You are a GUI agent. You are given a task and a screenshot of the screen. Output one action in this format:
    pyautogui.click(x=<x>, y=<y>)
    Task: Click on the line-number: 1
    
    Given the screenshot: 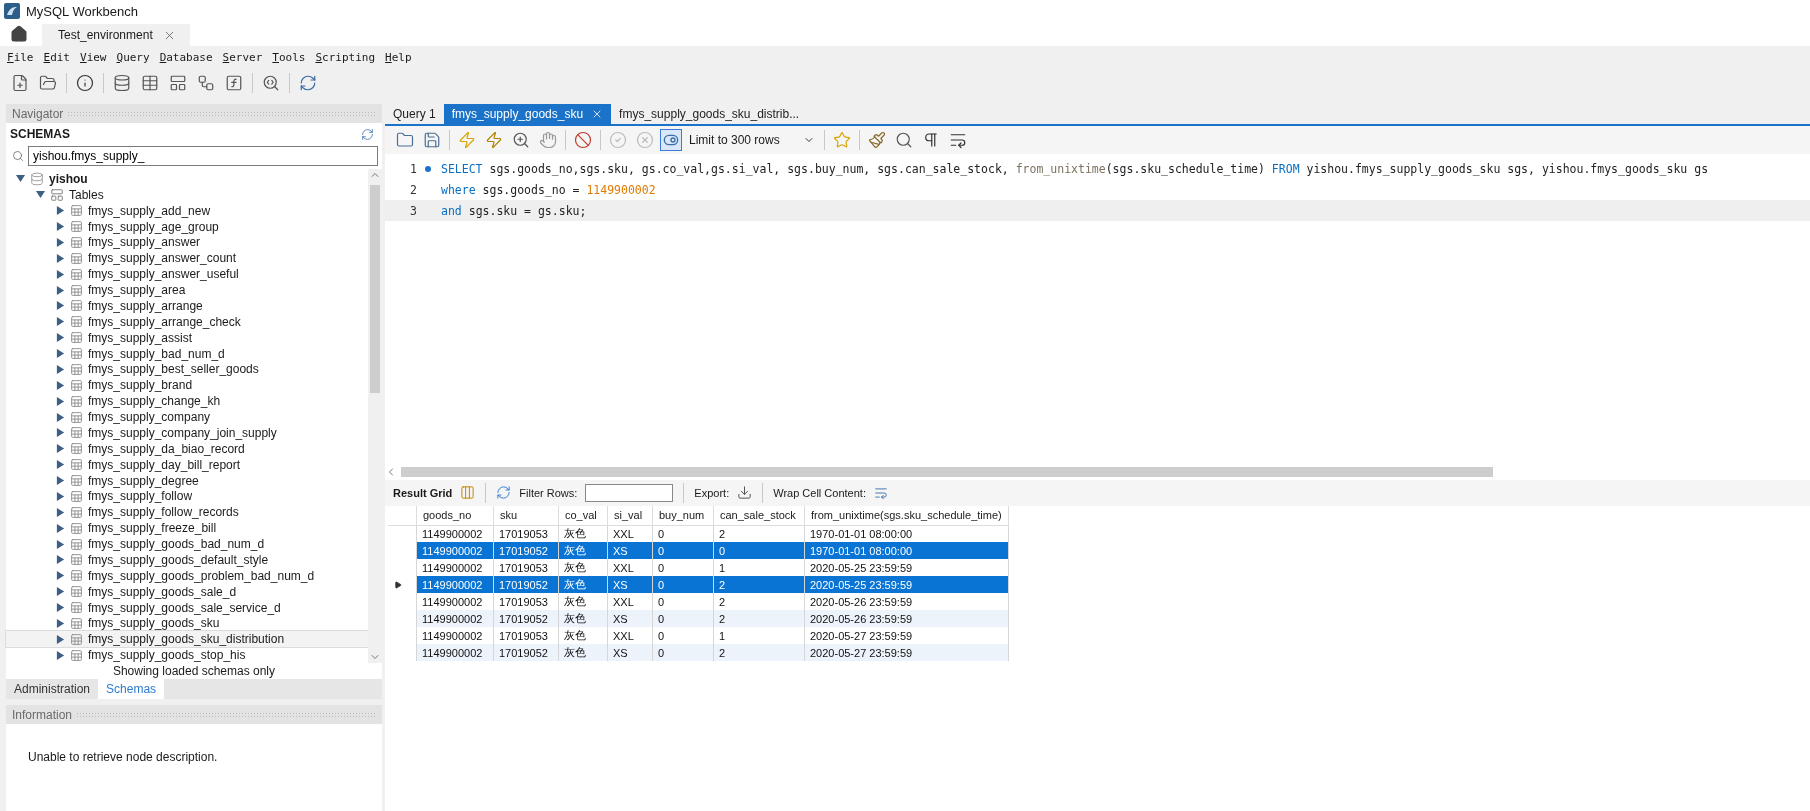 What is the action you would take?
    pyautogui.click(x=413, y=168)
    